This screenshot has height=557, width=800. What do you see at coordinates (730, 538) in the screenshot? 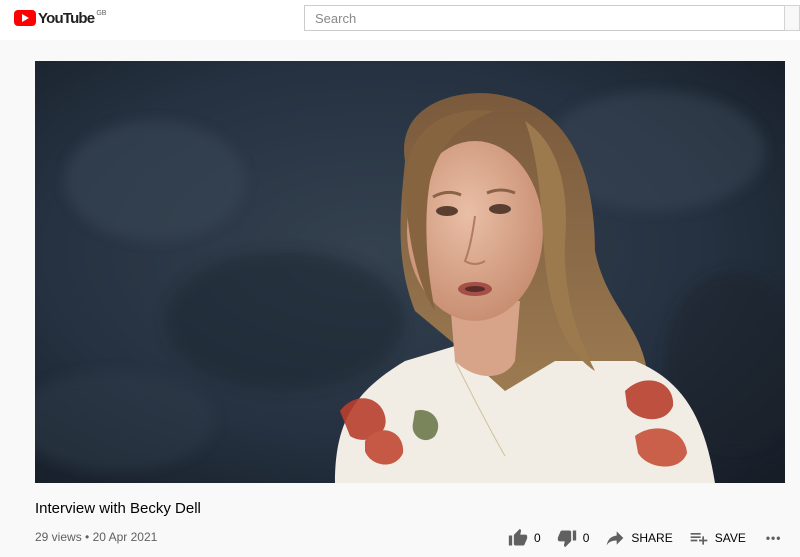
I see `save-label: SAVE` at bounding box center [730, 538].